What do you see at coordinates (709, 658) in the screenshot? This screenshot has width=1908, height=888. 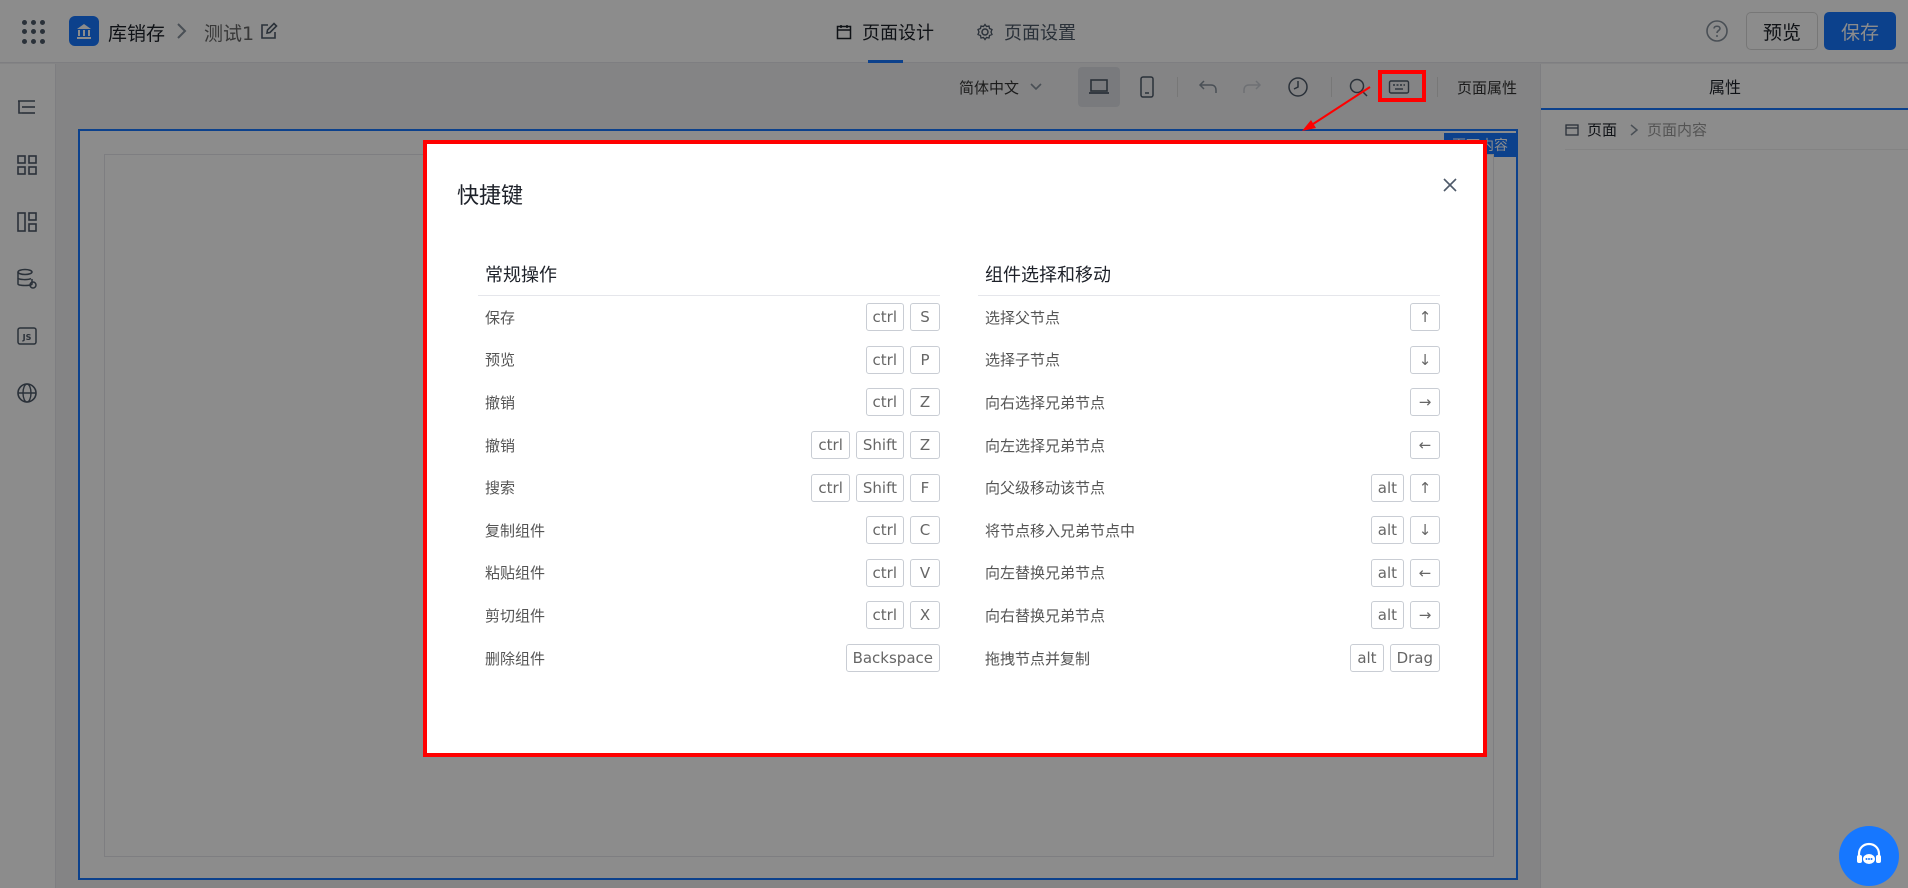 I see `shortcut-row: 删除组件 Backspace` at bounding box center [709, 658].